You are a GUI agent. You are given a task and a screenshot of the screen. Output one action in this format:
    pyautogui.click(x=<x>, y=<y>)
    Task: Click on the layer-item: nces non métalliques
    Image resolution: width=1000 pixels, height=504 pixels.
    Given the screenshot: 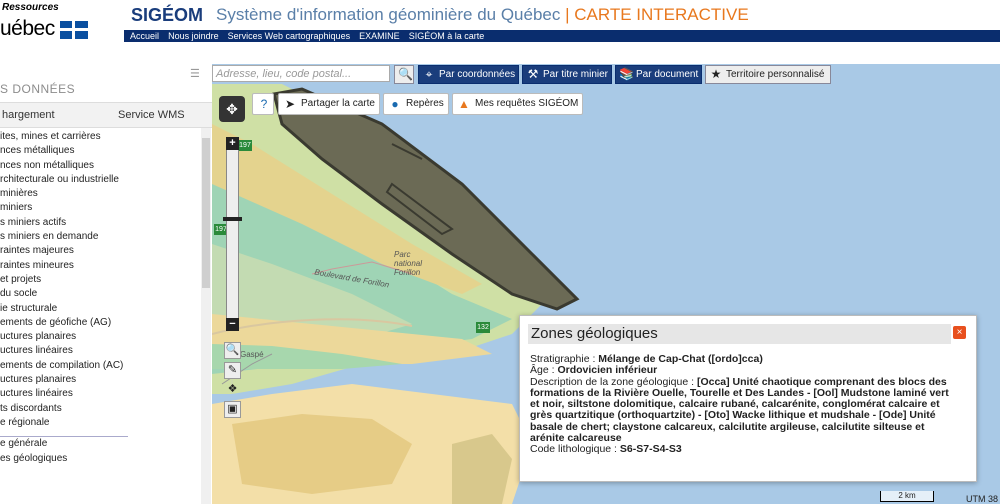 What is the action you would take?
    pyautogui.click(x=100, y=166)
    